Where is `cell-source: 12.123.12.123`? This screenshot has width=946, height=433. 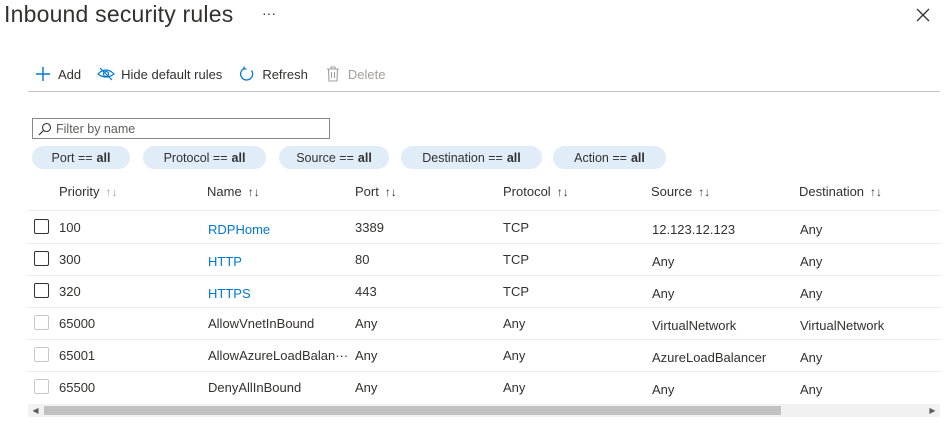 cell-source: 12.123.12.123 is located at coordinates (694, 229).